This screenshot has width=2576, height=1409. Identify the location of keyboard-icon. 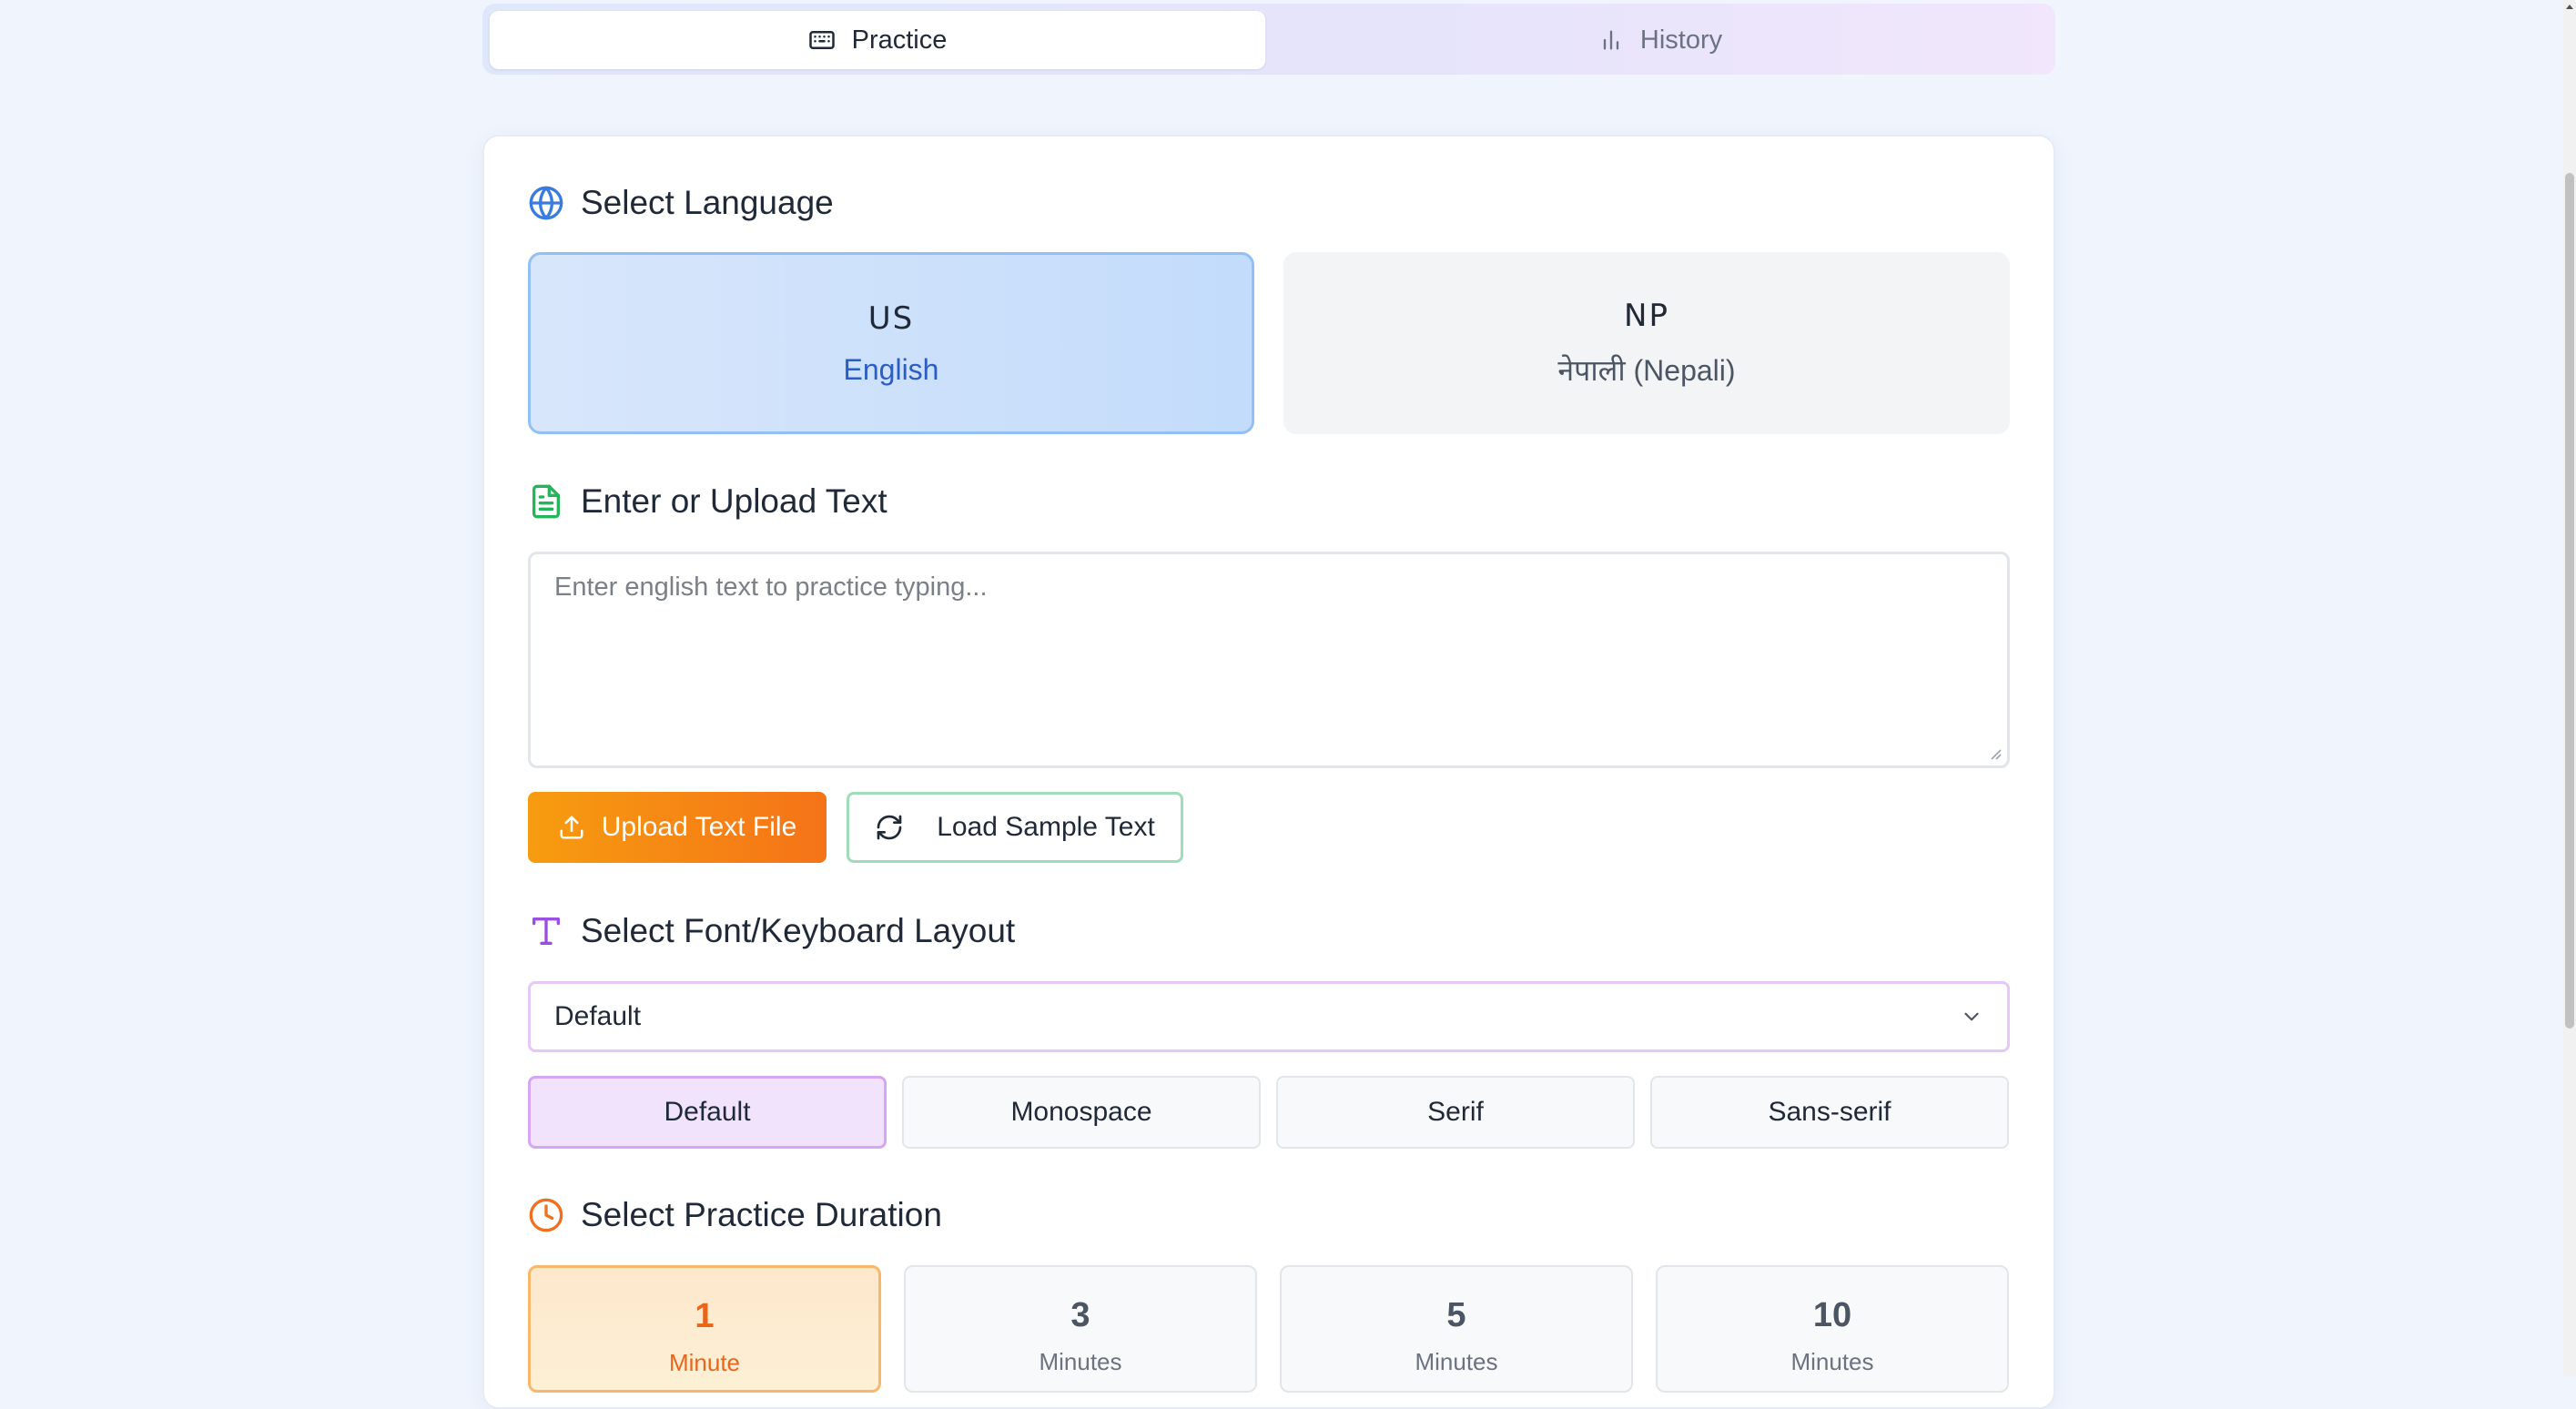
(821, 40).